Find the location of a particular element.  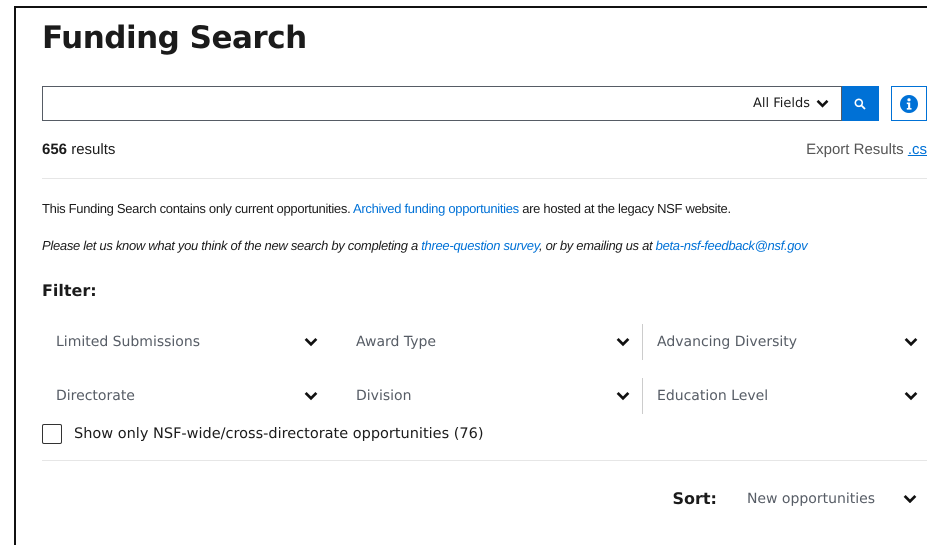

search-button is located at coordinates (860, 103).